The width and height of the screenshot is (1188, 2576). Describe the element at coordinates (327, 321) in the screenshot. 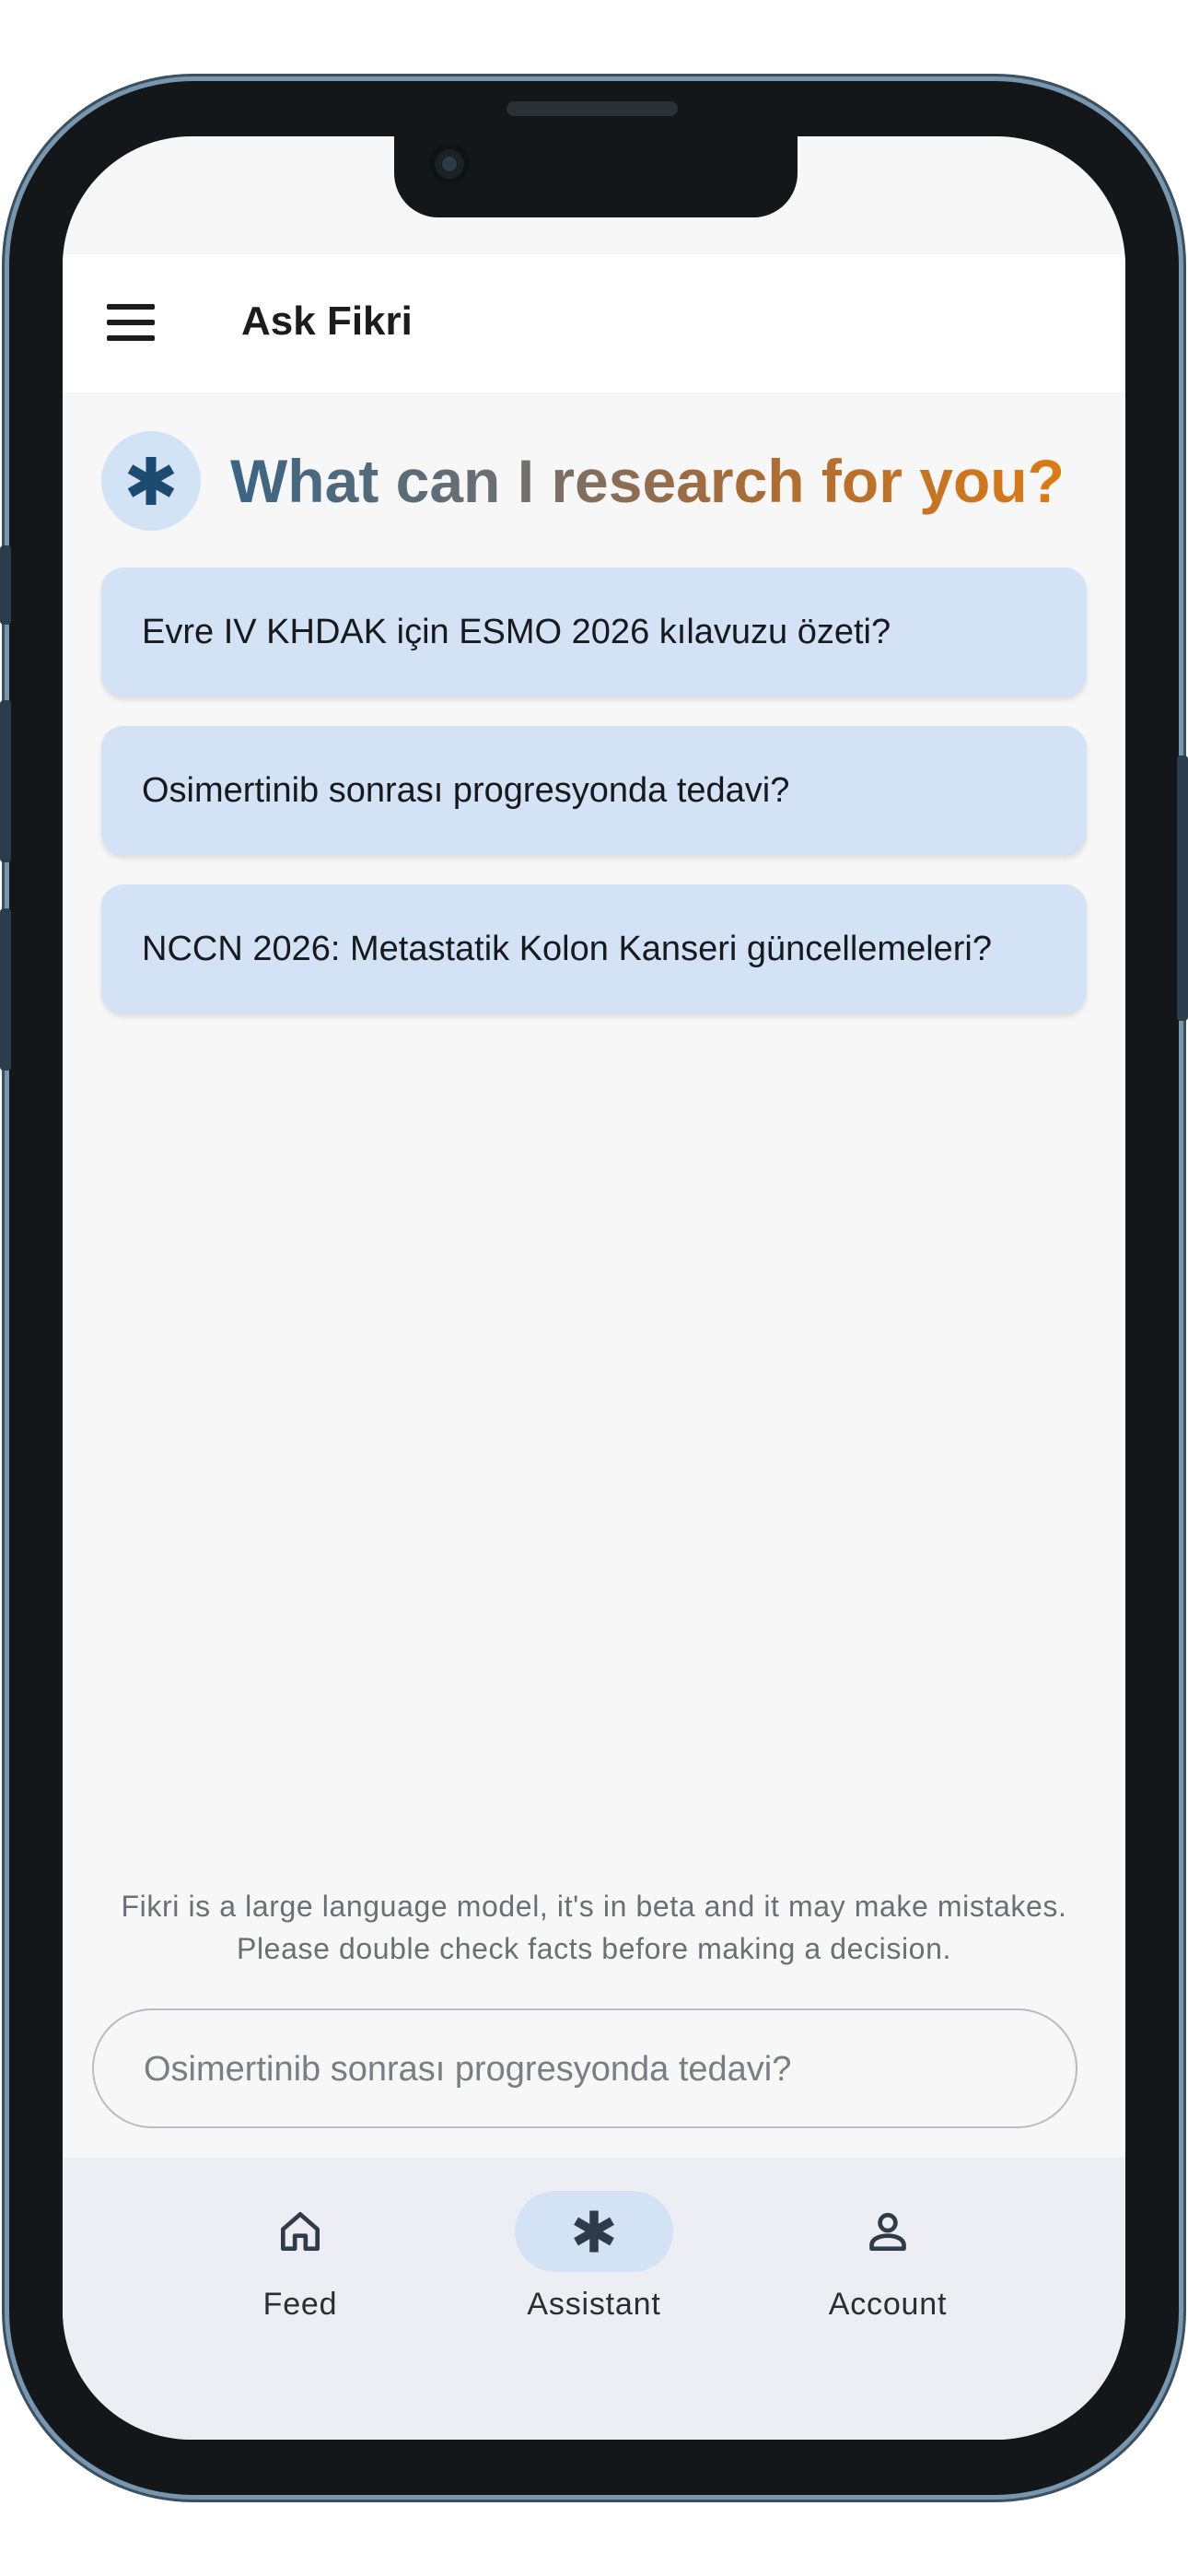

I see `app-title: Ask Fikri` at that location.